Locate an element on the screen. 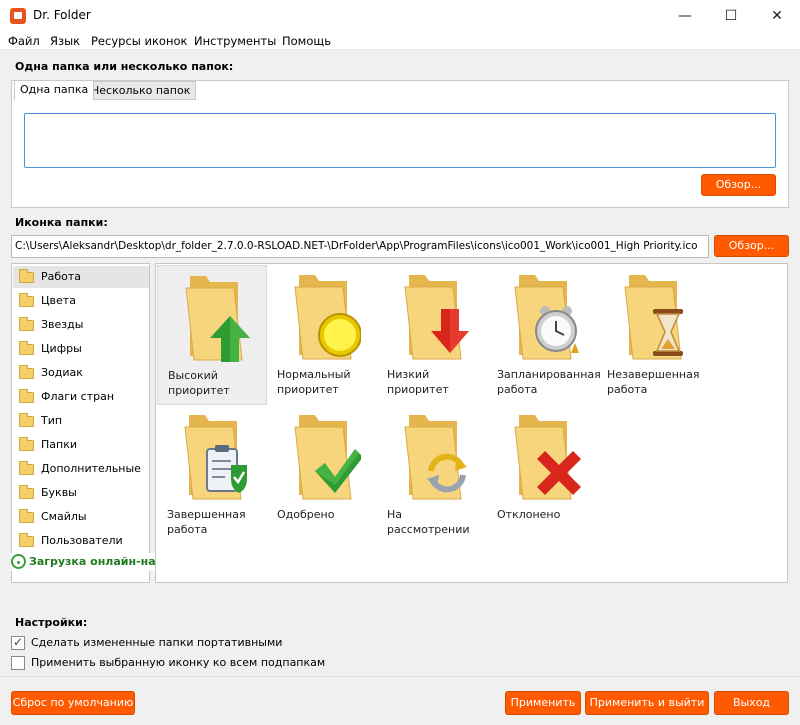 The image size is (800, 725). folders-input is located at coordinates (400, 140).